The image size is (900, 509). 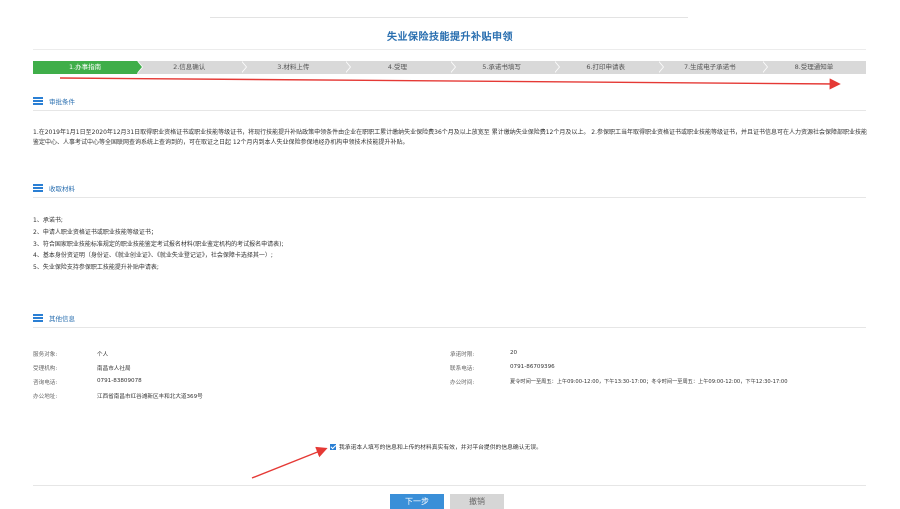 What do you see at coordinates (505, 67) in the screenshot?
I see `step-5: 5.承诺书填写` at bounding box center [505, 67].